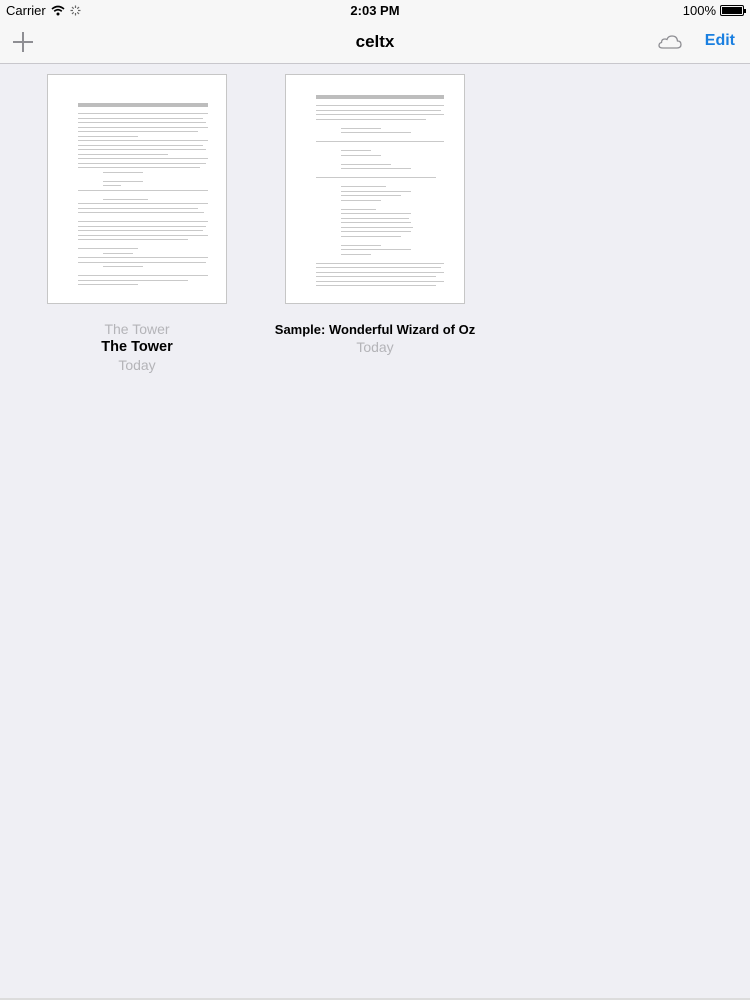  I want to click on clock: 2:03 PM, so click(375, 10).